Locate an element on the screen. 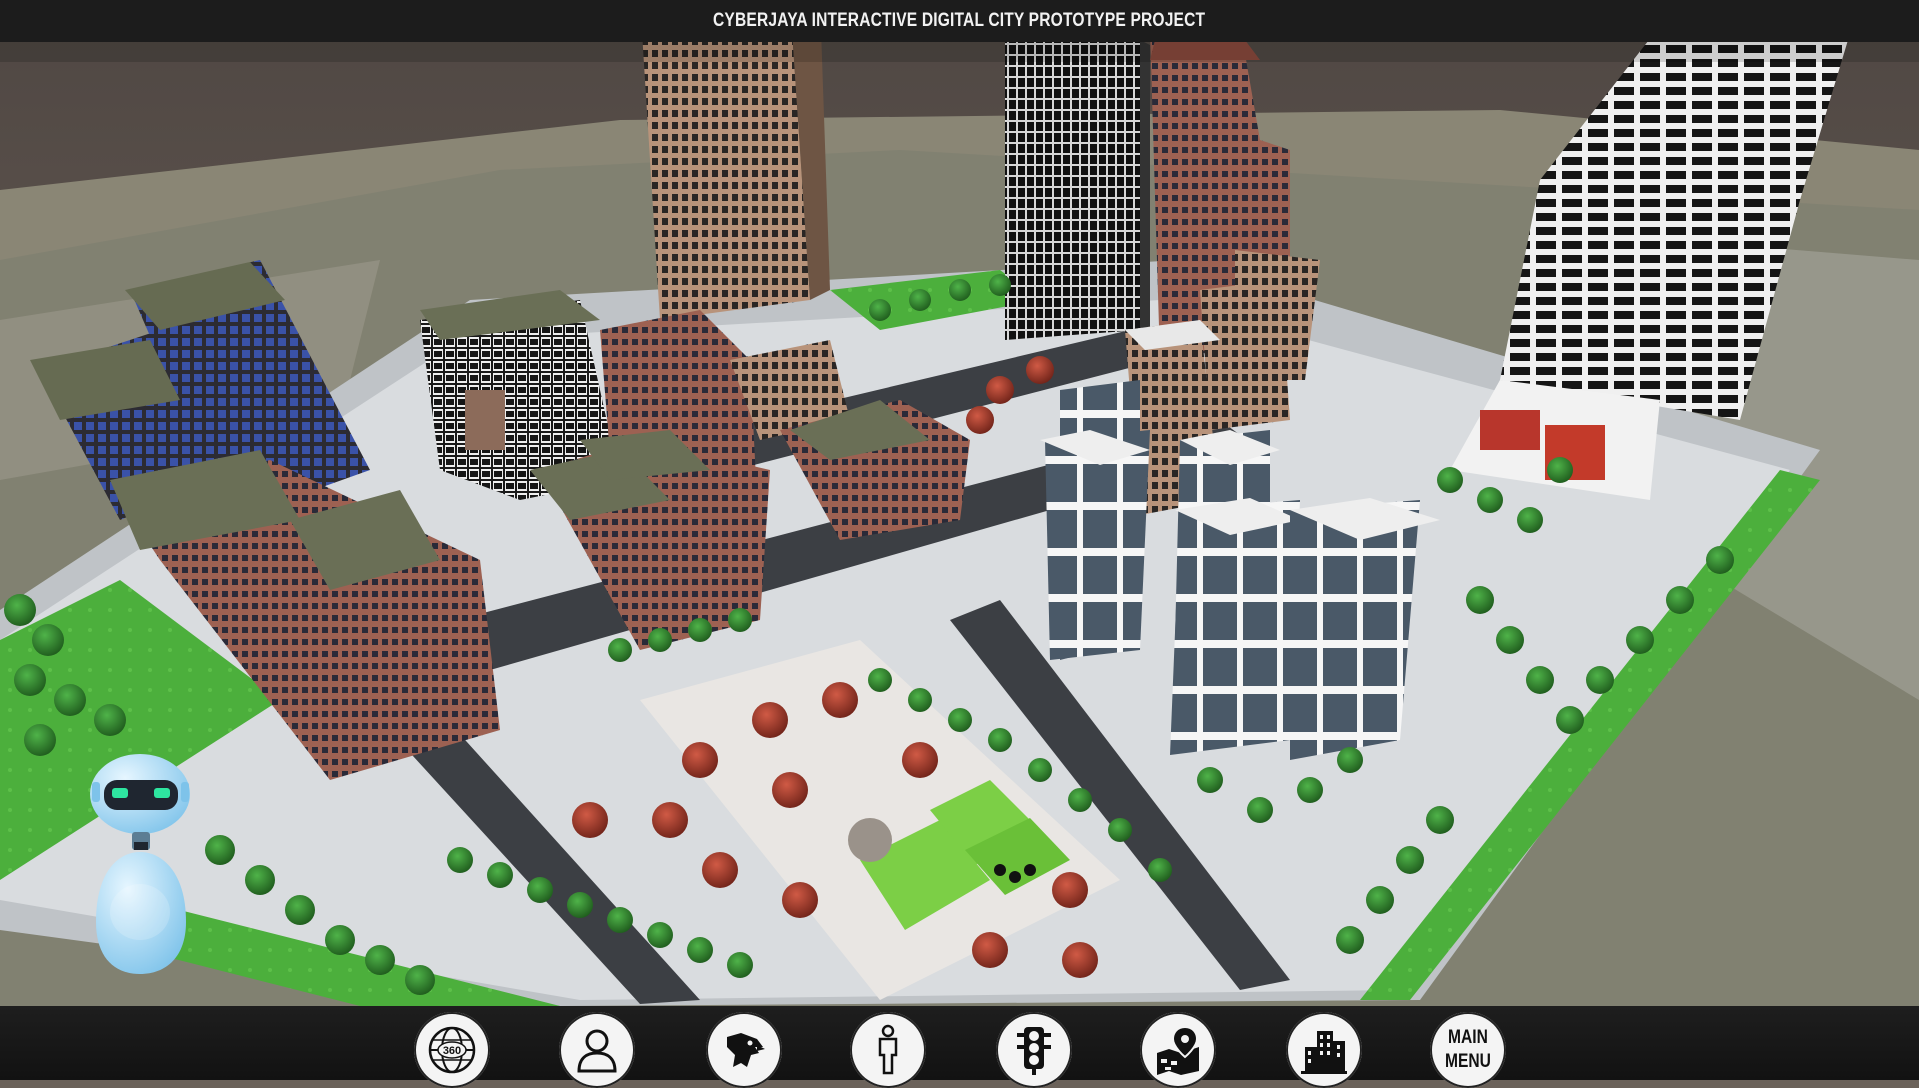 This screenshot has height=1088, width=1919. traffic-button is located at coordinates (1034, 1050).